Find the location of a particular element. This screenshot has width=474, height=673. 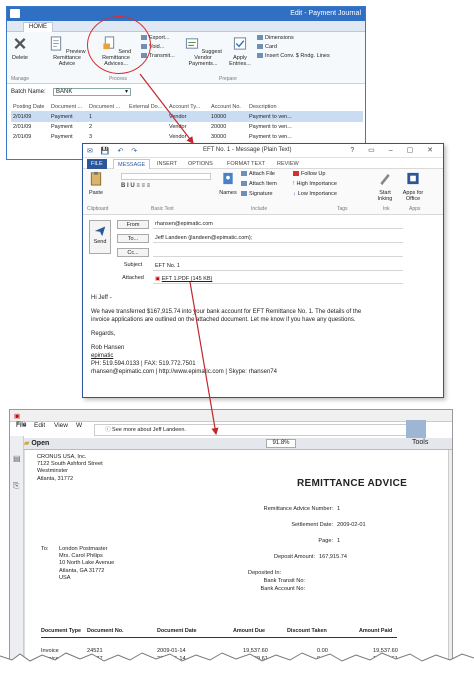

journal-titlebar: Edit - Payment Journal is located at coordinates (186, 14).